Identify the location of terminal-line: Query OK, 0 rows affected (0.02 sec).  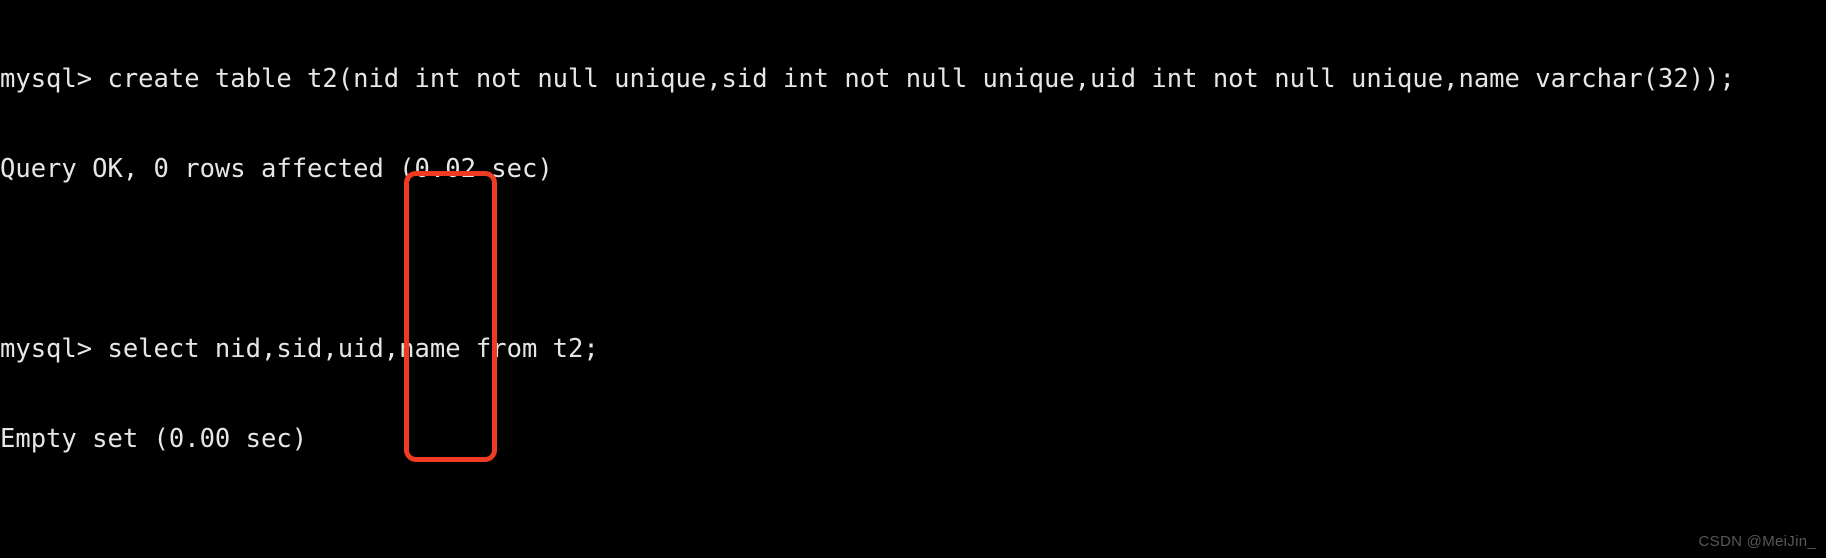
(276, 169).